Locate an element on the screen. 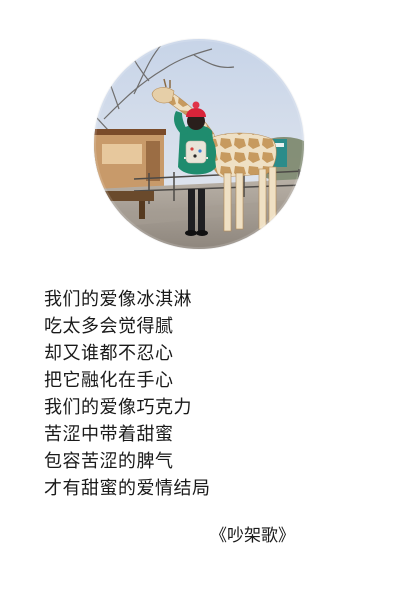  song-title: 《吵架歌》 is located at coordinates (252, 536).